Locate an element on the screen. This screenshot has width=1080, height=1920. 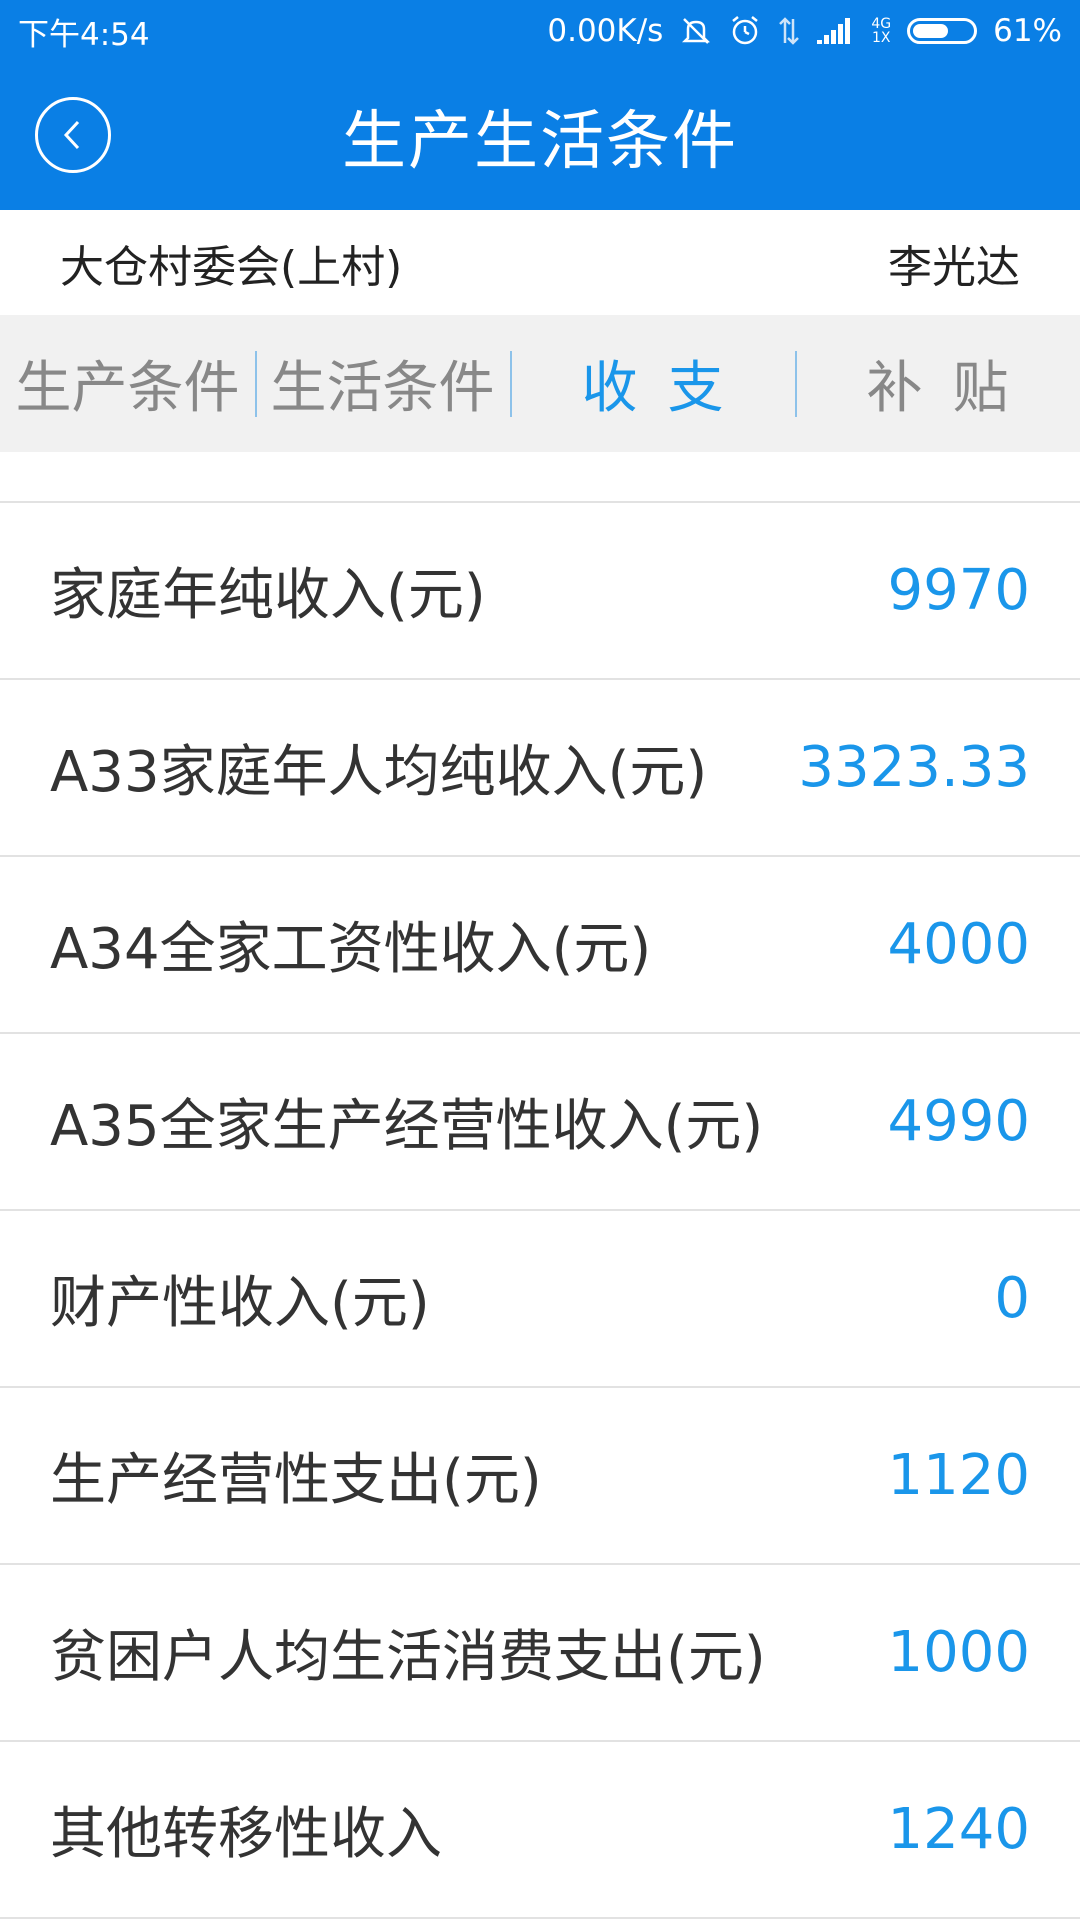
list-item: A33家庭年人均纯收入(元) 3323.33 is located at coordinates (540, 768).